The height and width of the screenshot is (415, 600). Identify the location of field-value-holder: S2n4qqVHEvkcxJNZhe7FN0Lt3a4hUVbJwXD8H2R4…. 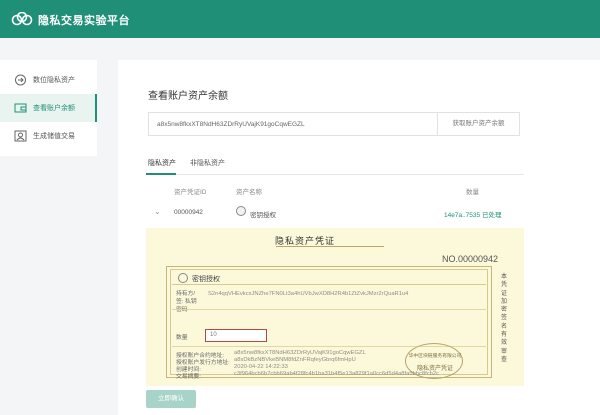
(308, 294).